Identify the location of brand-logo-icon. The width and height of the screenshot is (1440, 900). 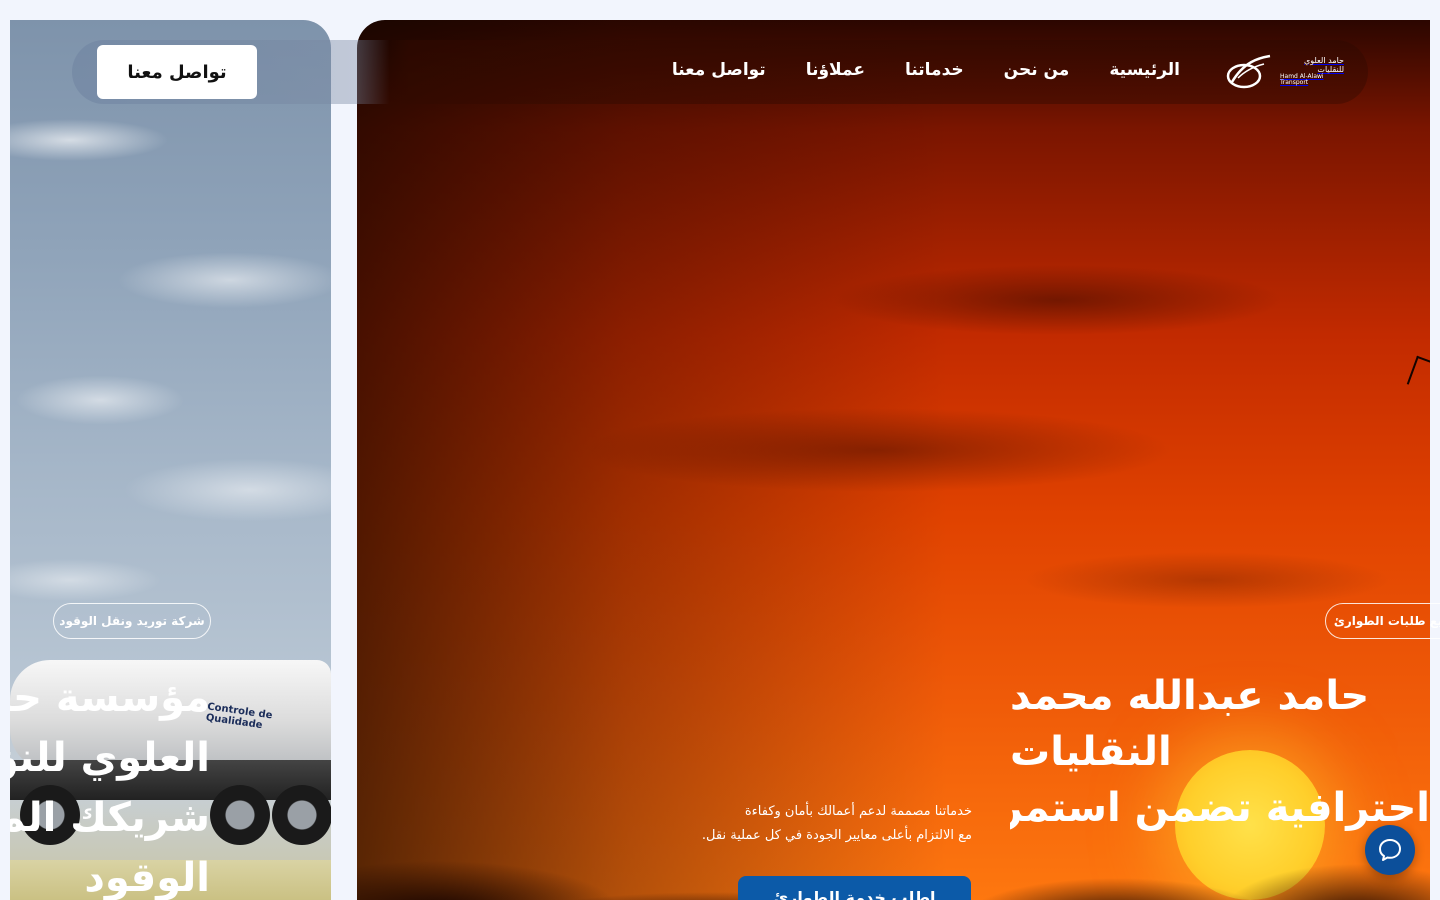
(1248, 71).